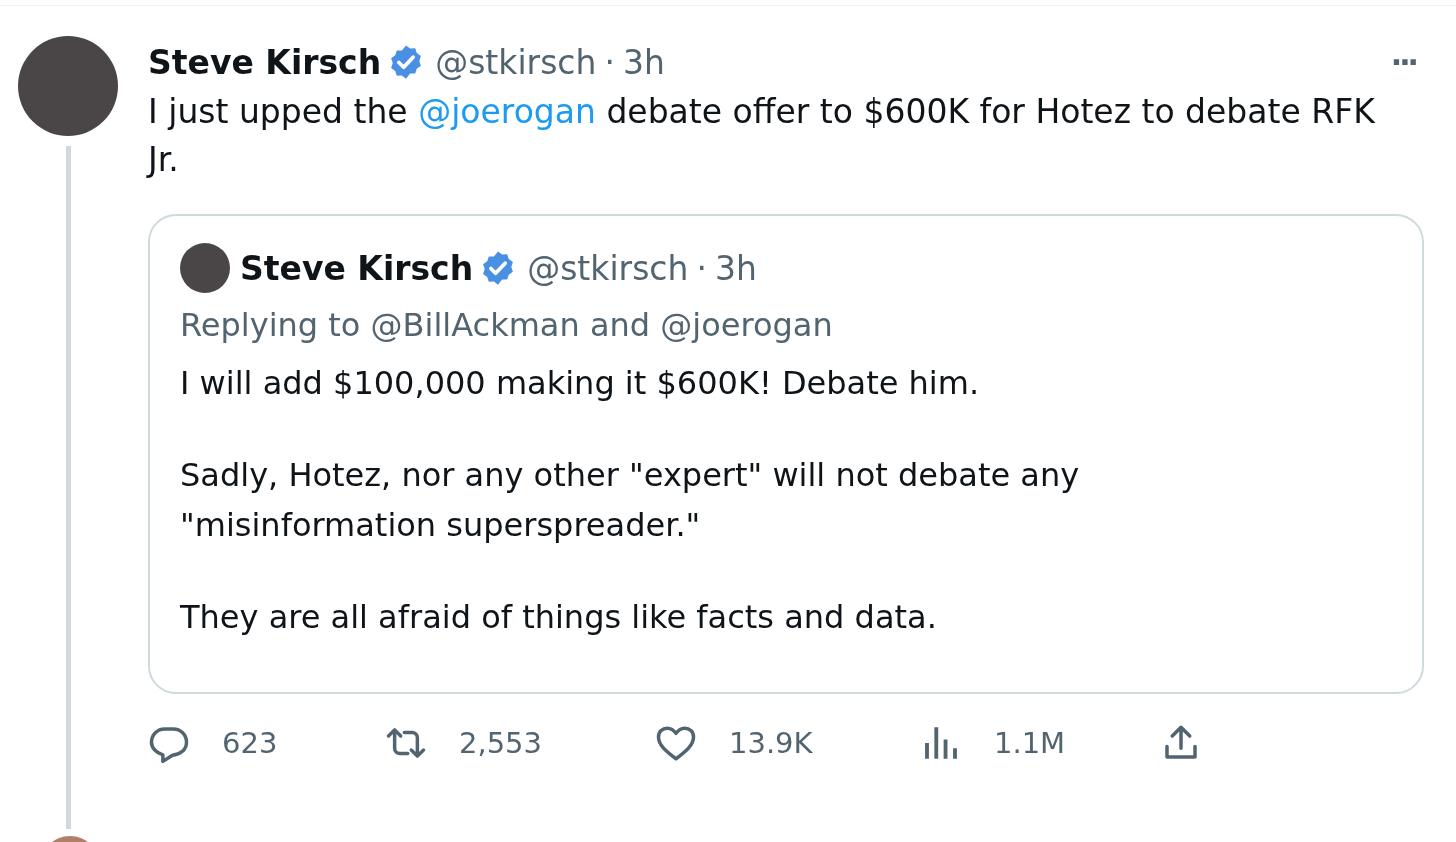 This screenshot has height=842, width=1456. What do you see at coordinates (762, 136) in the screenshot?
I see `post-text: I just upped the @joerogan debate offer to $600K for Hotez to debate RFK Jr.` at bounding box center [762, 136].